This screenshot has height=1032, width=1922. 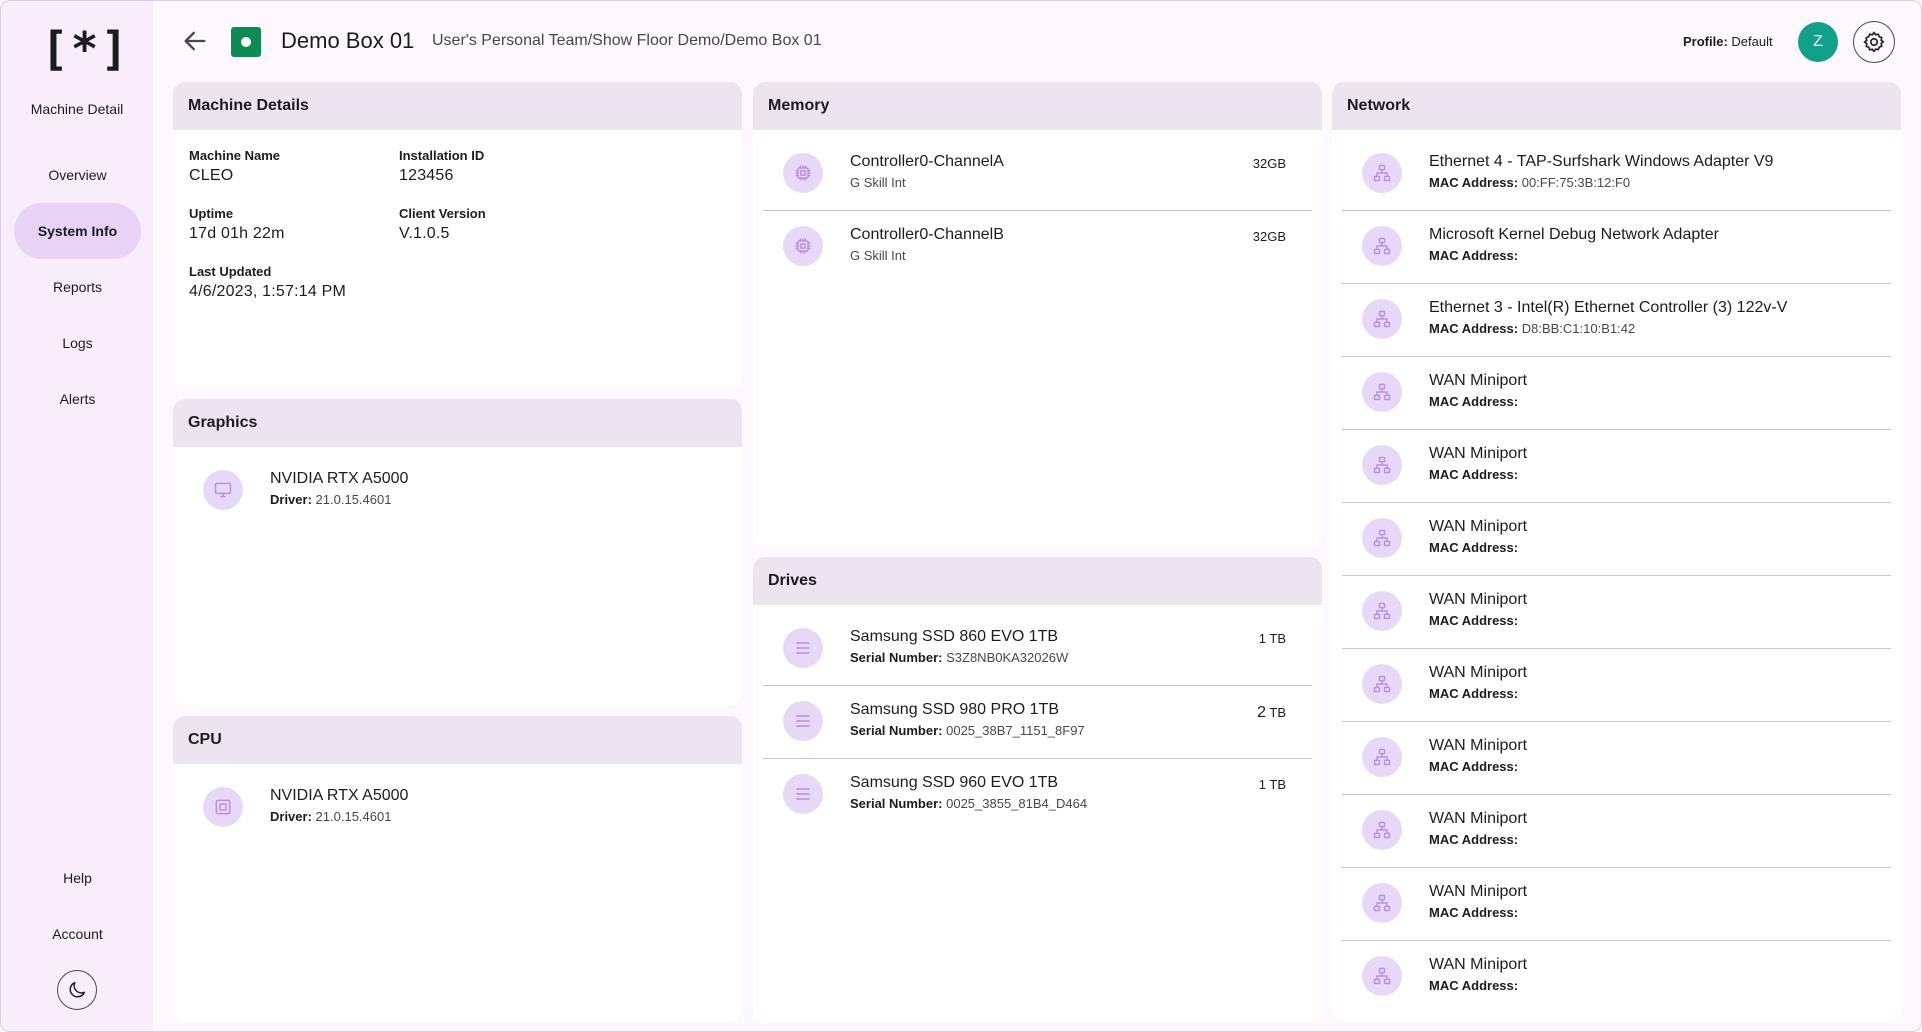 What do you see at coordinates (331, 816) in the screenshot?
I see `cpu-driver: Driver: 21.0.15.4601` at bounding box center [331, 816].